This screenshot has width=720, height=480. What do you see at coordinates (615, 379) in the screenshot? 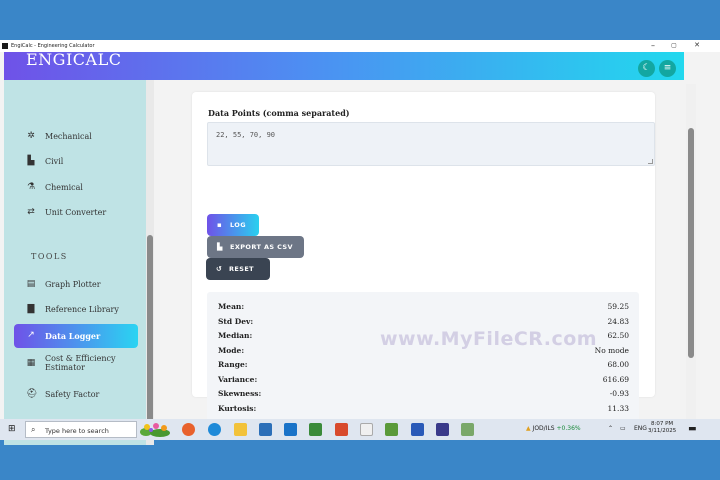
I see `stat-value: 616.69` at bounding box center [615, 379].